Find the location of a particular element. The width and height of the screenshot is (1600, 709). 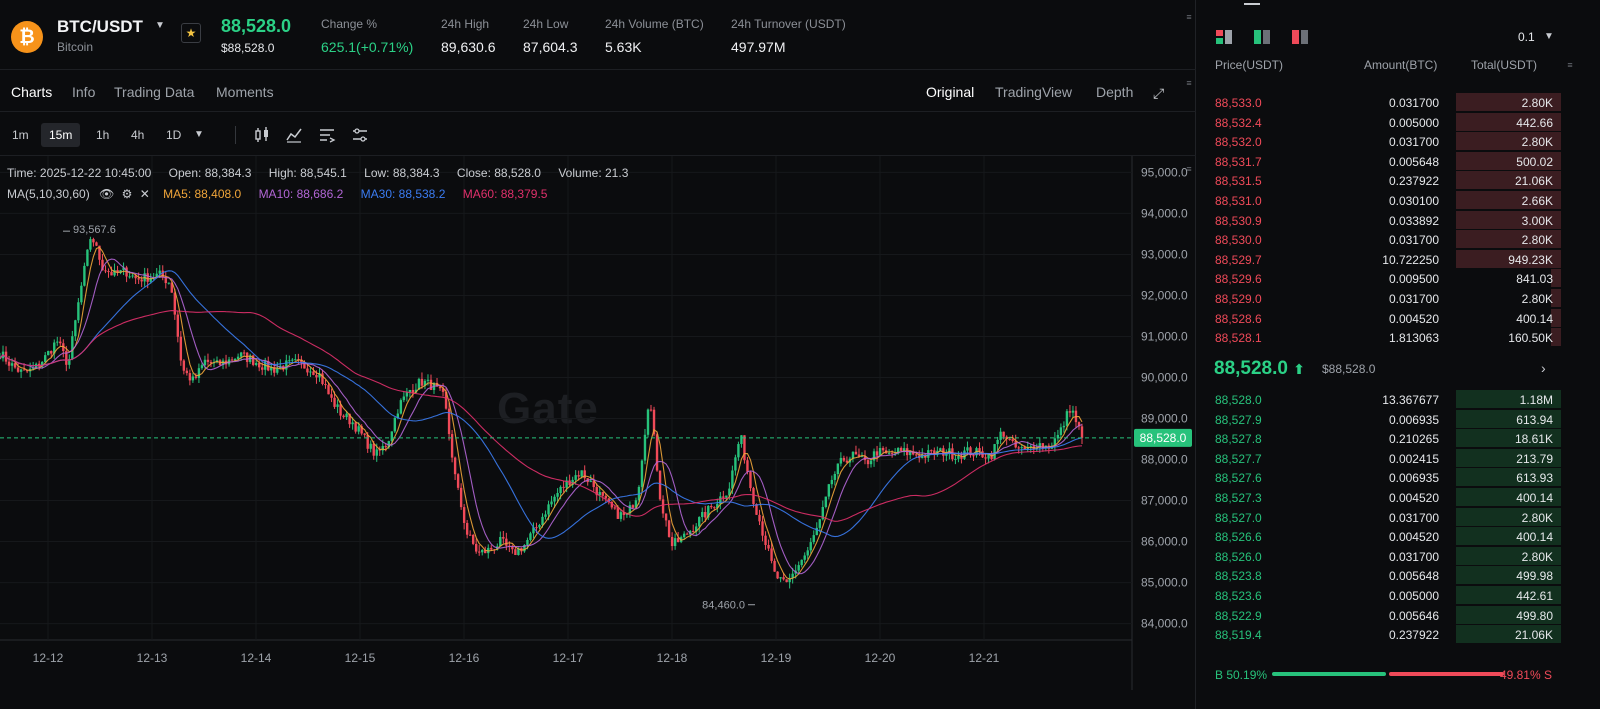

bid-row: 88,527.3 0.004520 400.14 is located at coordinates (1380, 497).